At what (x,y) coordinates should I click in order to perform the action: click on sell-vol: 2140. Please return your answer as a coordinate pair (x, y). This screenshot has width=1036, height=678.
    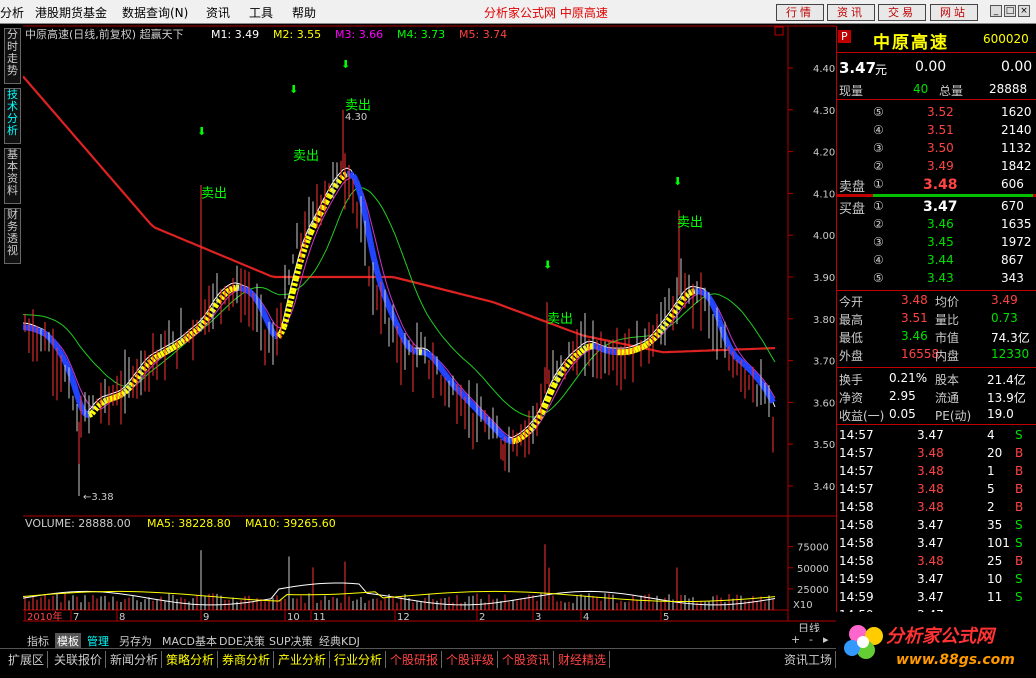
    Looking at the image, I should click on (1016, 130).